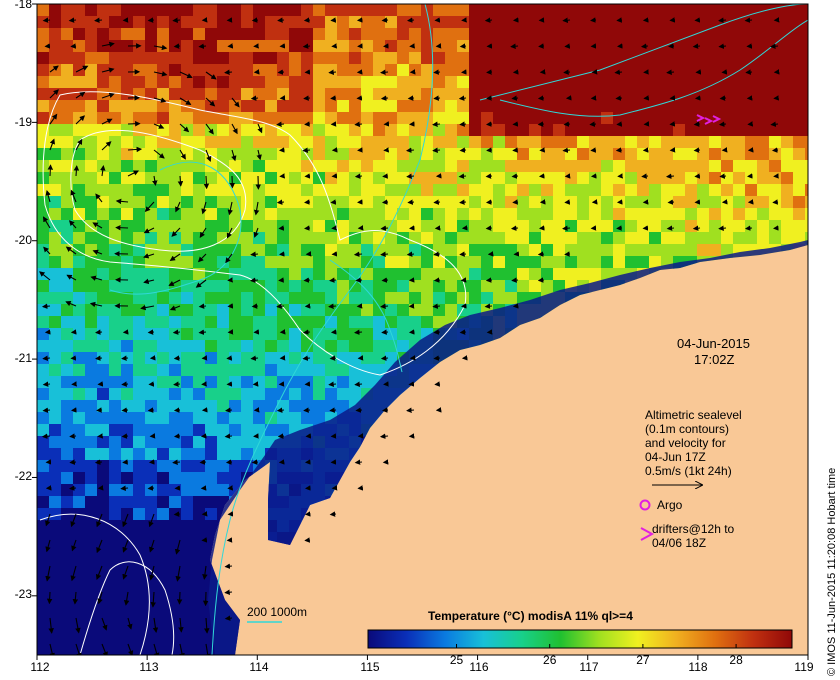  Describe the element at coordinates (713, 343) in the screenshot. I see `map-date: 04-Jun-2015` at that location.